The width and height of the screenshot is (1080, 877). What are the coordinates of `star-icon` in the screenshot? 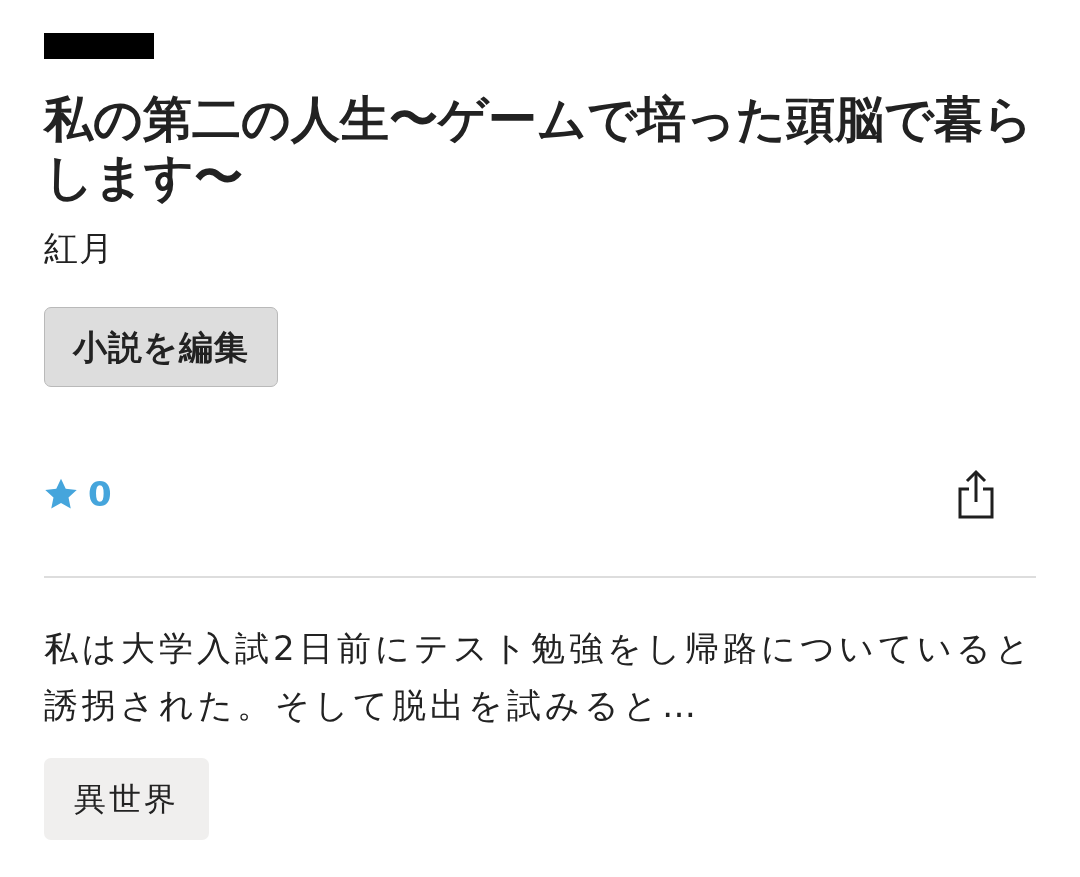 It's located at (61, 494).